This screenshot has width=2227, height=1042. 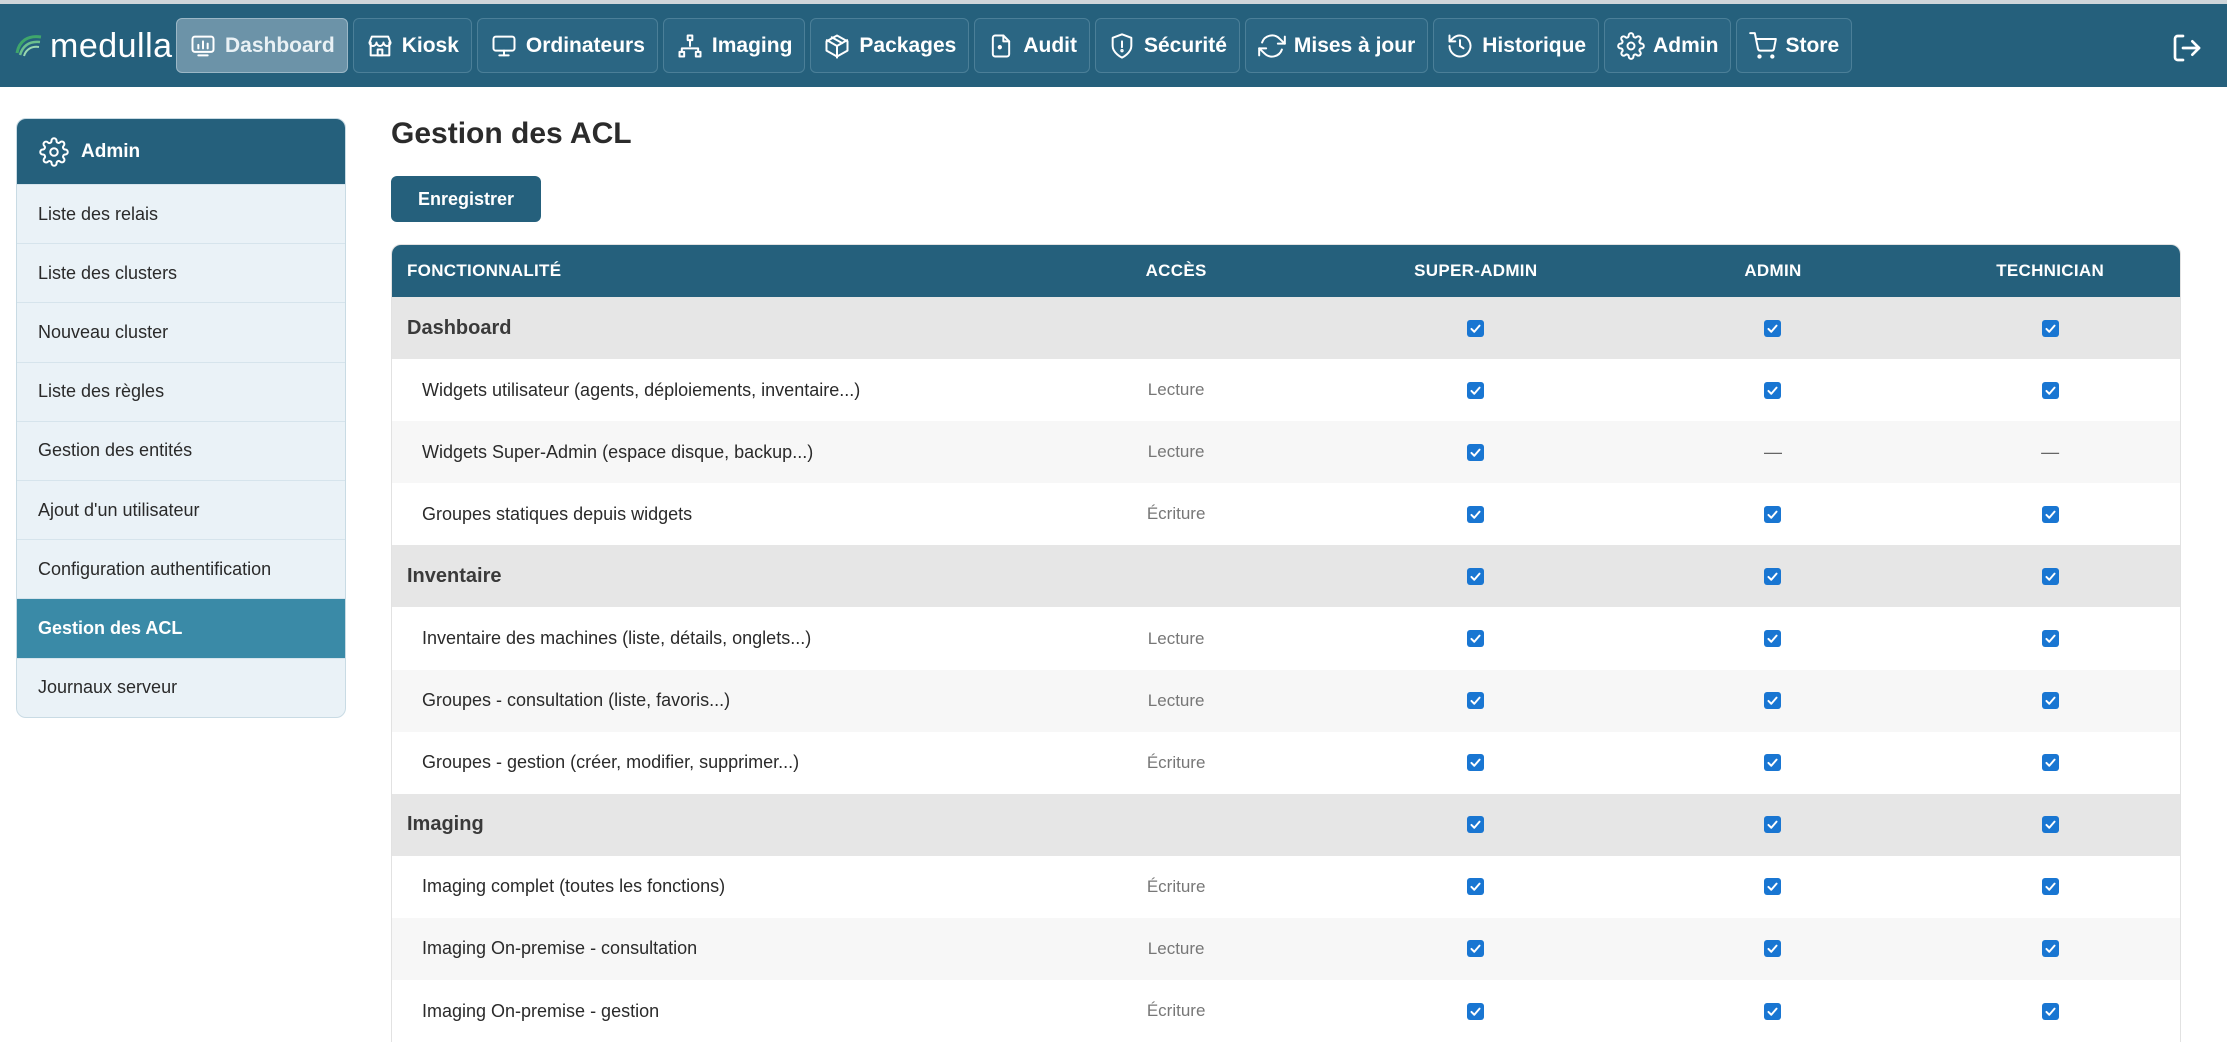 I want to click on logo-text: medulla, so click(x=111, y=46).